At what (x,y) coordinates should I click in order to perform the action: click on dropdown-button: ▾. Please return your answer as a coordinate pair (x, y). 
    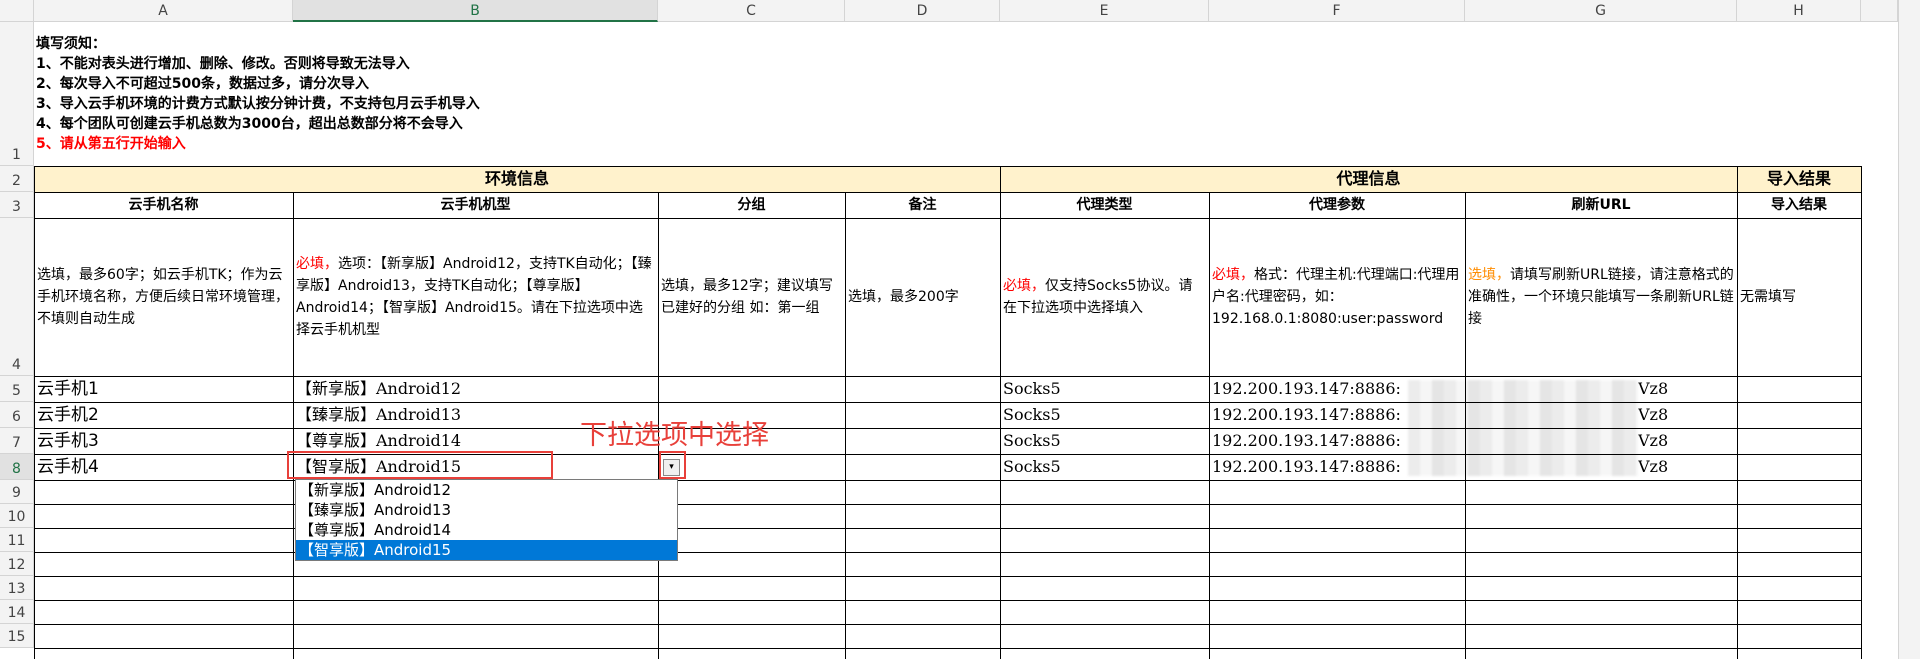
    Looking at the image, I should click on (671, 467).